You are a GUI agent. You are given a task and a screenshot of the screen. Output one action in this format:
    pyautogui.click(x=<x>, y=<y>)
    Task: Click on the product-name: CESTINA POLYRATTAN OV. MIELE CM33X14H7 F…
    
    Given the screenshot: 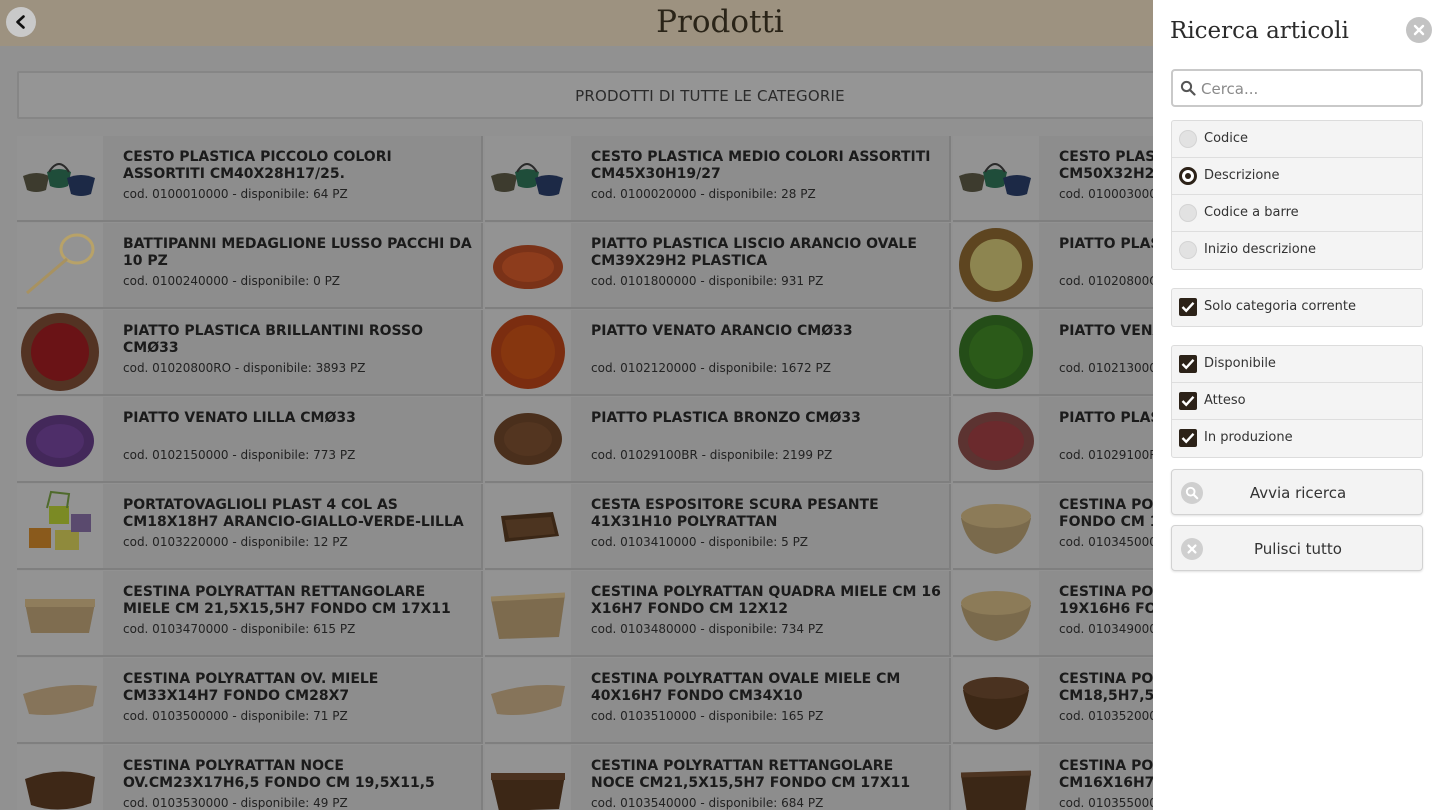 What is the action you would take?
    pyautogui.click(x=251, y=687)
    